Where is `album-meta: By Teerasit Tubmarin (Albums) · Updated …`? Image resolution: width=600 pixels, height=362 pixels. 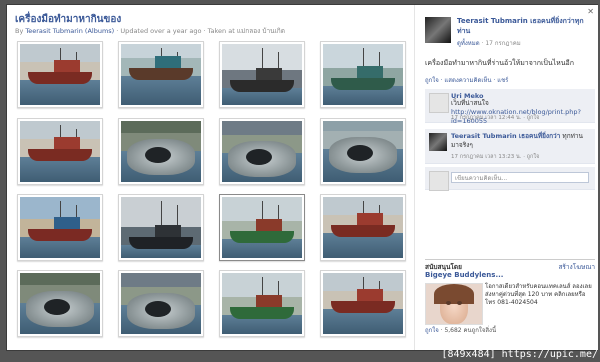 album-meta: By Teerasit Tubmarin (Albums) · Updated … is located at coordinates (150, 31).